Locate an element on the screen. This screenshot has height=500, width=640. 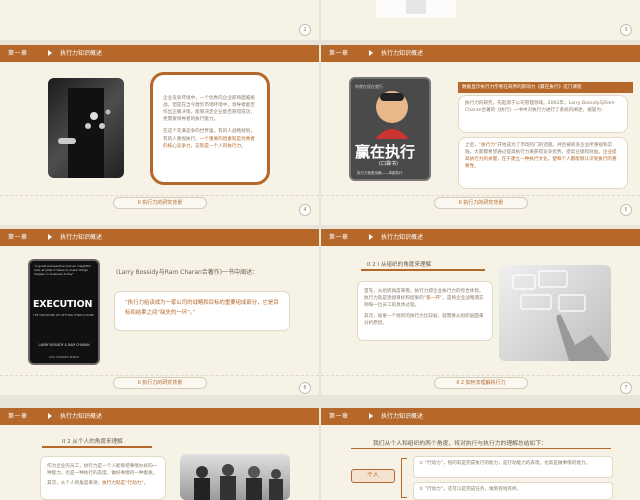
people-icon is located at coordinates (238, 482).